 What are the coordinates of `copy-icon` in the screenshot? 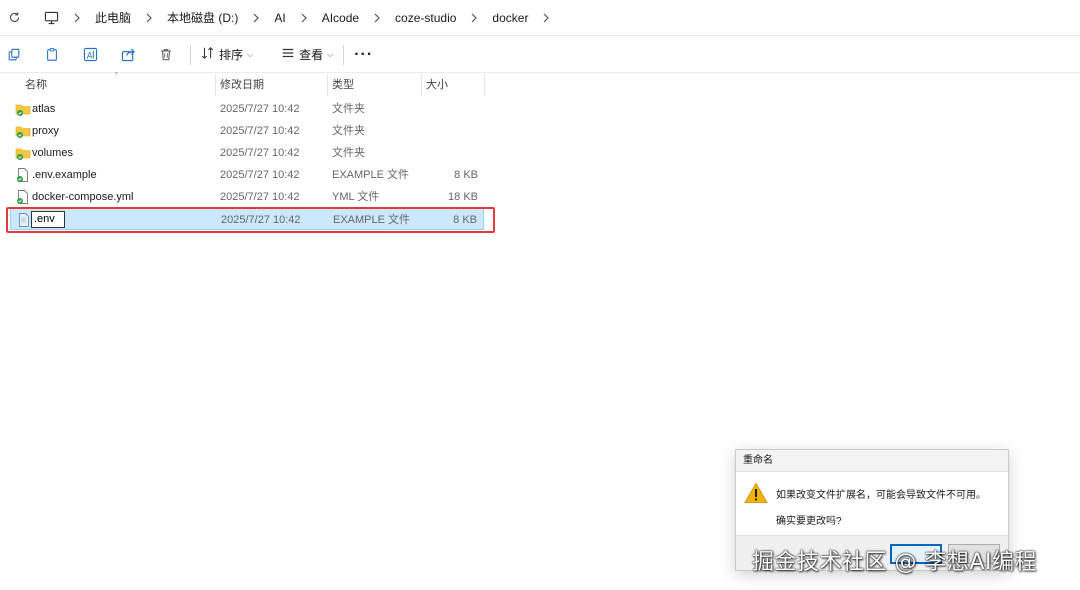 It's located at (52, 55).